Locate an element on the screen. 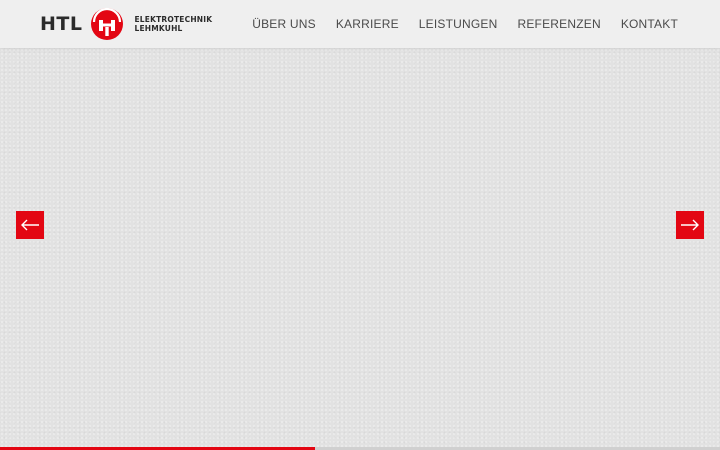 Image resolution: width=720 pixels, height=450 pixels. logo-line-2: LEHMKUHL is located at coordinates (158, 28).